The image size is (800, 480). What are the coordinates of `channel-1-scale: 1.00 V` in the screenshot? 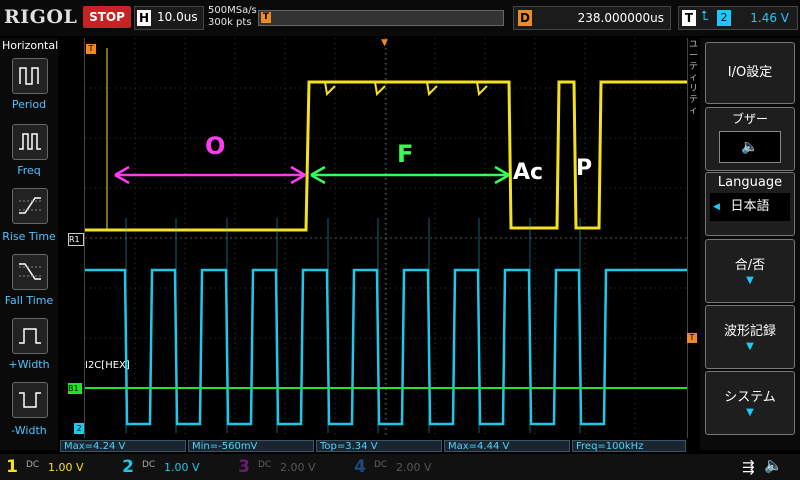 It's located at (66, 467).